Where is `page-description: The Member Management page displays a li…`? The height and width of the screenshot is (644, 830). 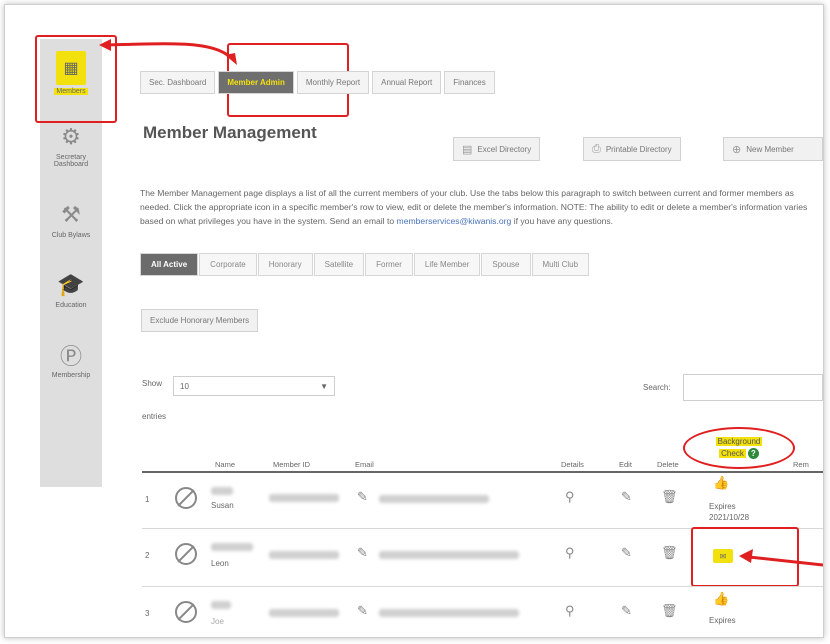 page-description: The Member Management page displays a li… is located at coordinates (477, 207).